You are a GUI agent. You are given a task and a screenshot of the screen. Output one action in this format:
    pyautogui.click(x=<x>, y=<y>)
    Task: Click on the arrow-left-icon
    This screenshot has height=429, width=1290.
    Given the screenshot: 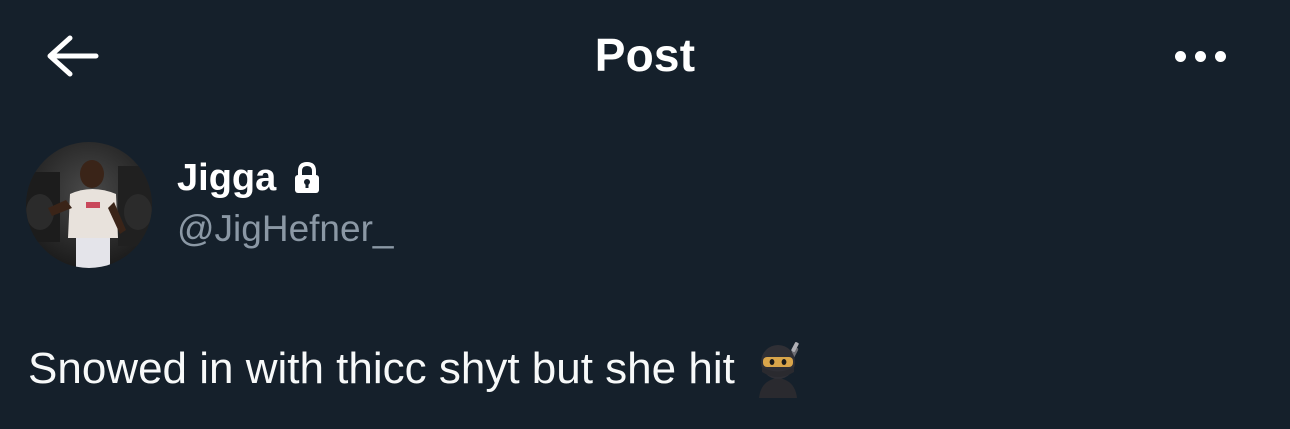 What is the action you would take?
    pyautogui.click(x=73, y=56)
    